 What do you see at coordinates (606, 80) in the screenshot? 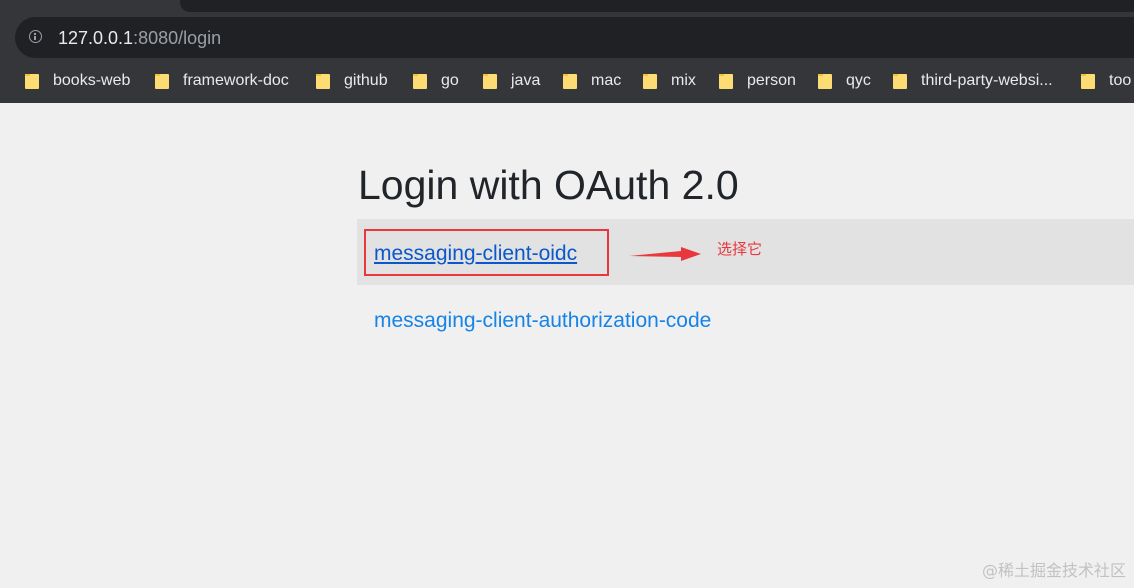
I see `bookmark-label: mac` at bounding box center [606, 80].